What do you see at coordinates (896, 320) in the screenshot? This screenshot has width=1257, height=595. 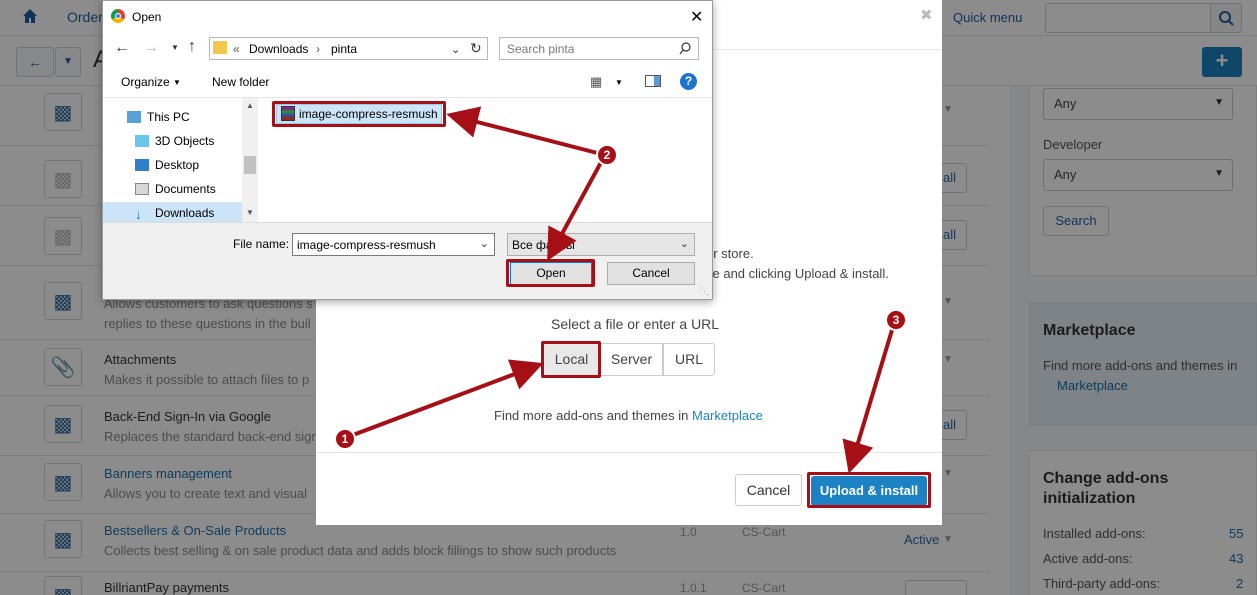 I see `callout-badge-3: 3` at bounding box center [896, 320].